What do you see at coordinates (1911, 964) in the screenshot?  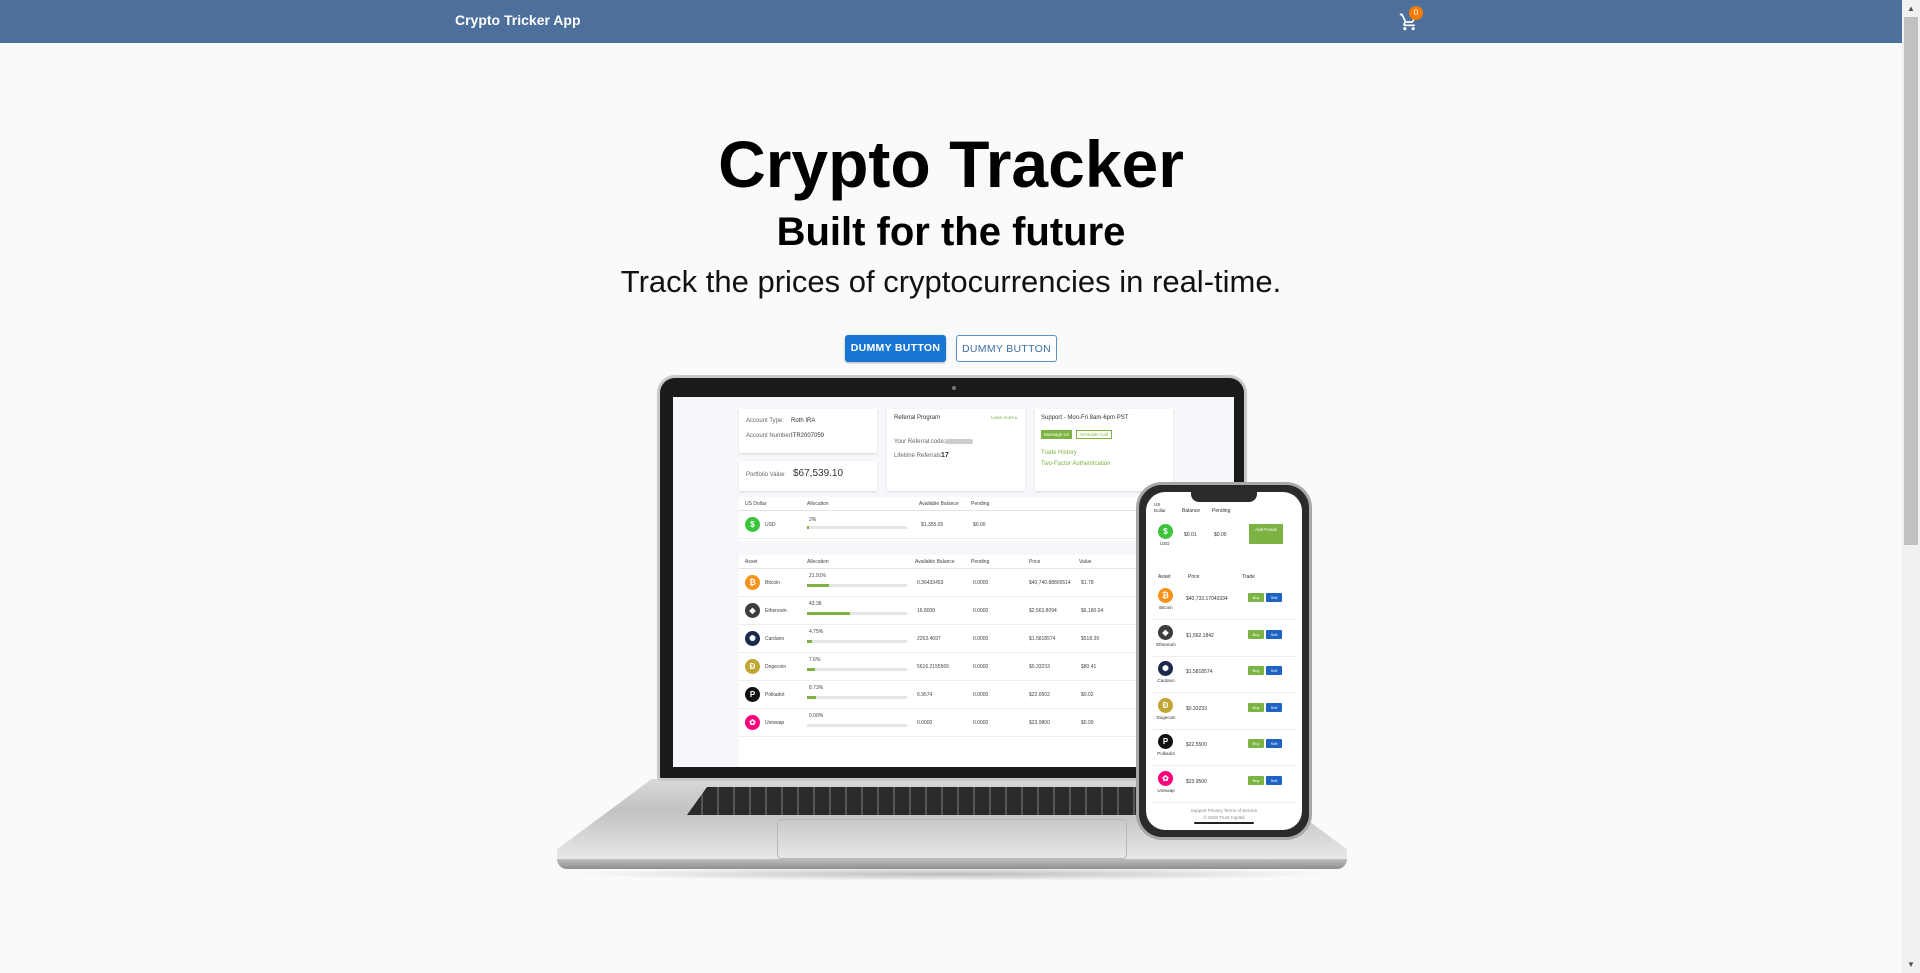 I see `scroll-down-arrow-icon: ▼` at bounding box center [1911, 964].